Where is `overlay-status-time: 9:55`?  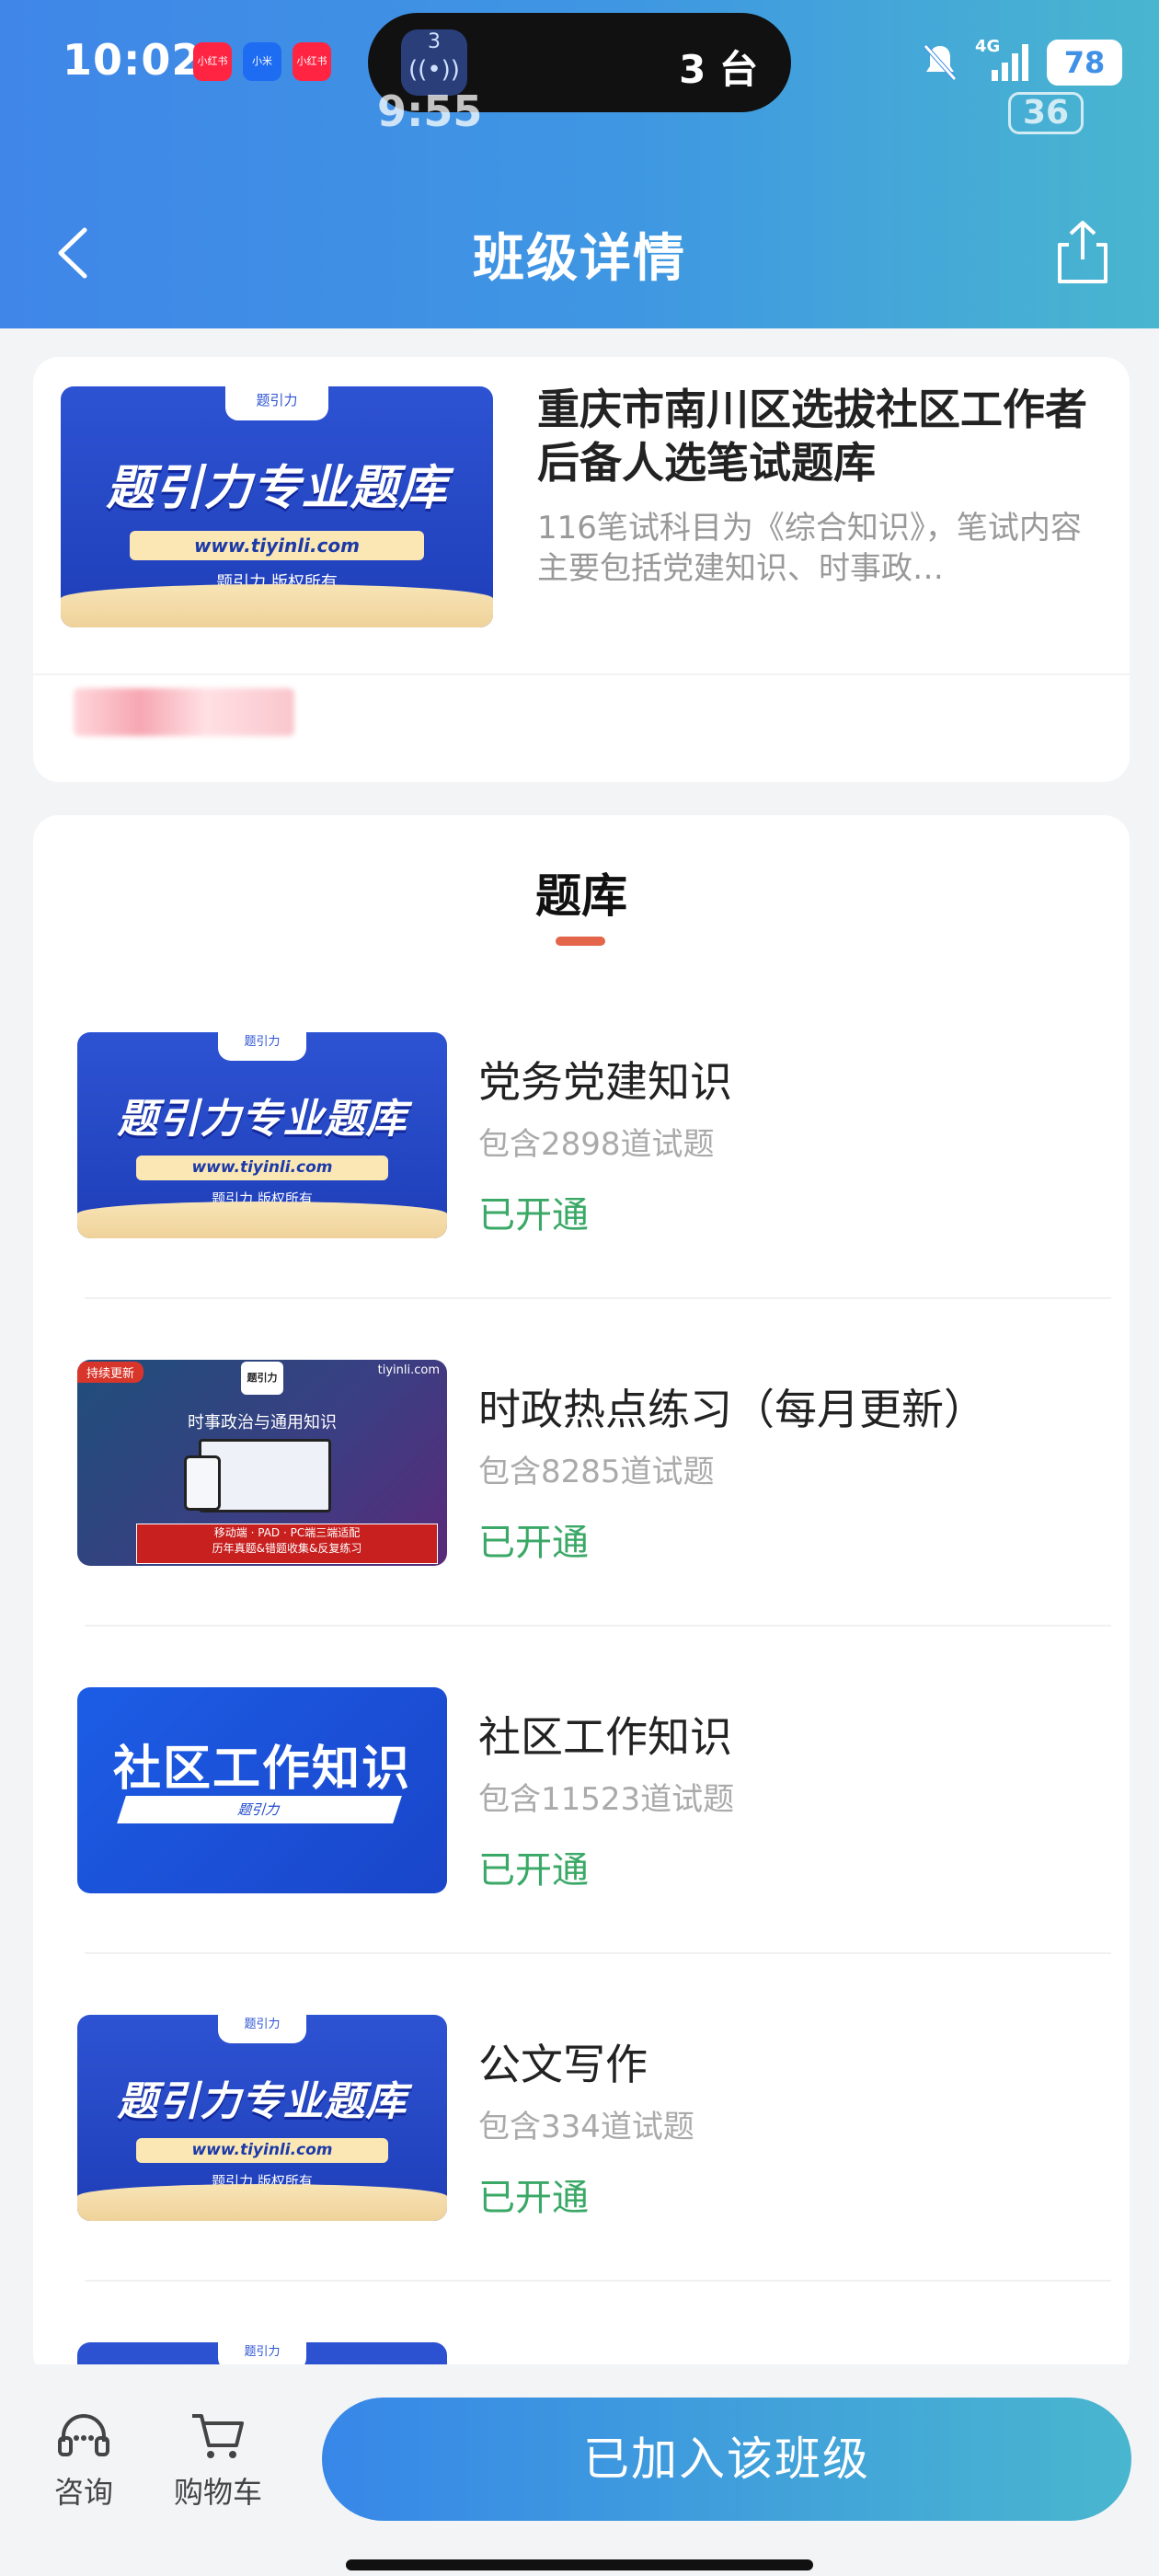 overlay-status-time: 9:55 is located at coordinates (430, 111).